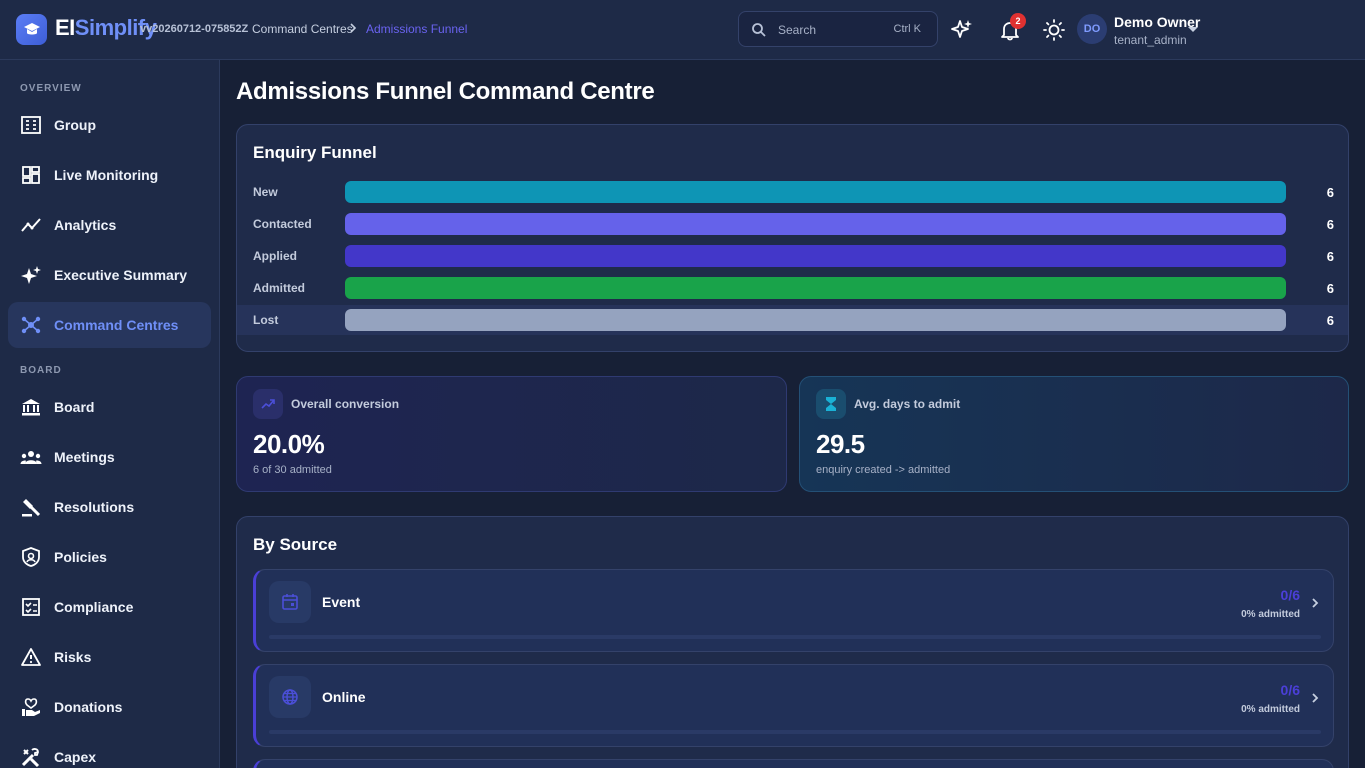 The width and height of the screenshot is (1365, 768). I want to click on heart-hand-icon, so click(31, 707).